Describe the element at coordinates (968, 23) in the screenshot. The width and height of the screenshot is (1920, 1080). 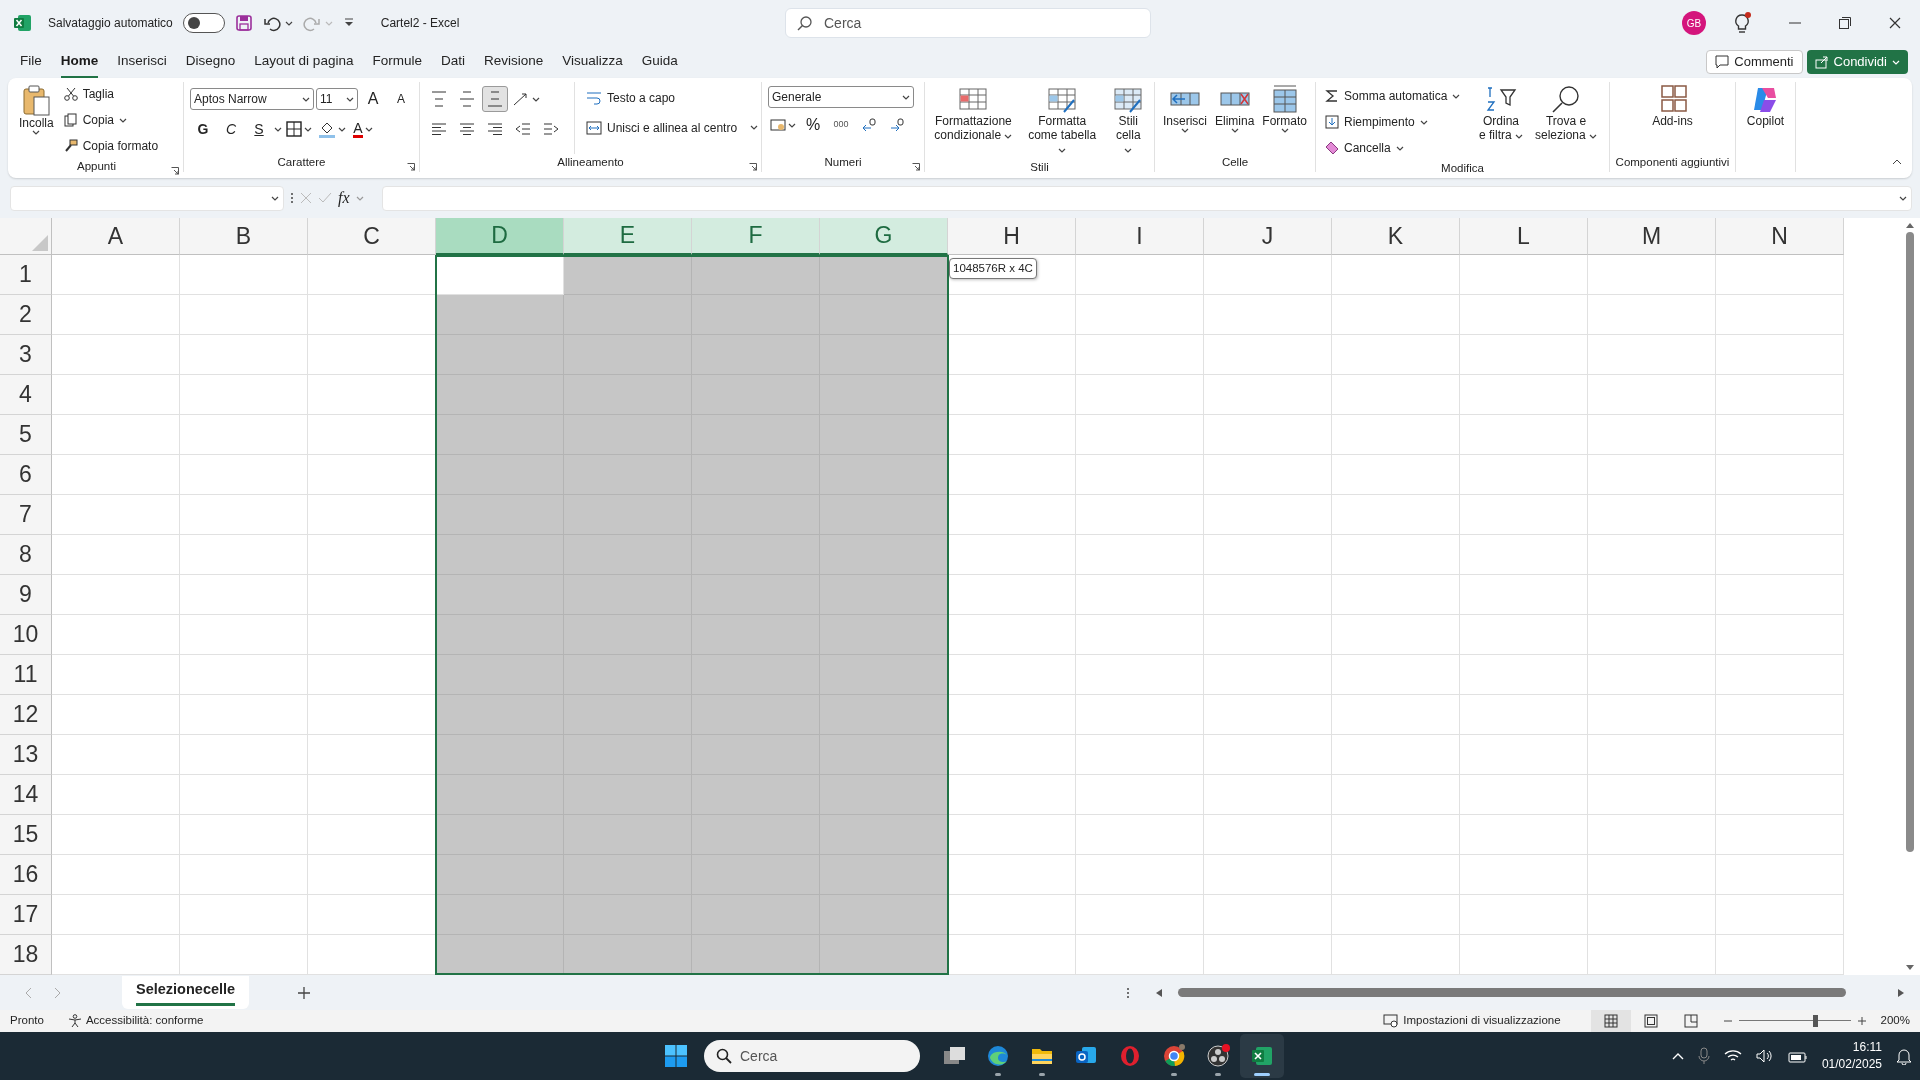
I see `search-field: Cerca` at that location.